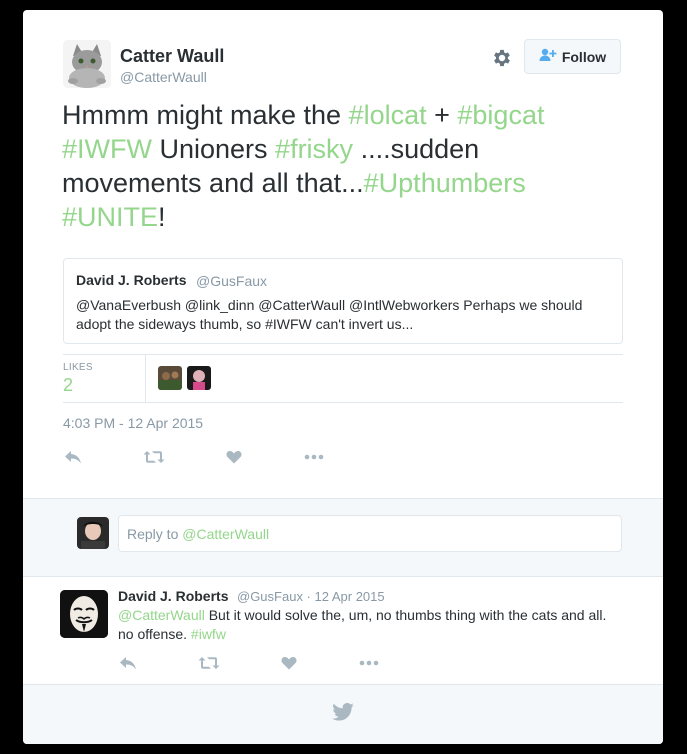 The image size is (687, 754). I want to click on quoted-author-name: David J. Roberts, so click(131, 280).